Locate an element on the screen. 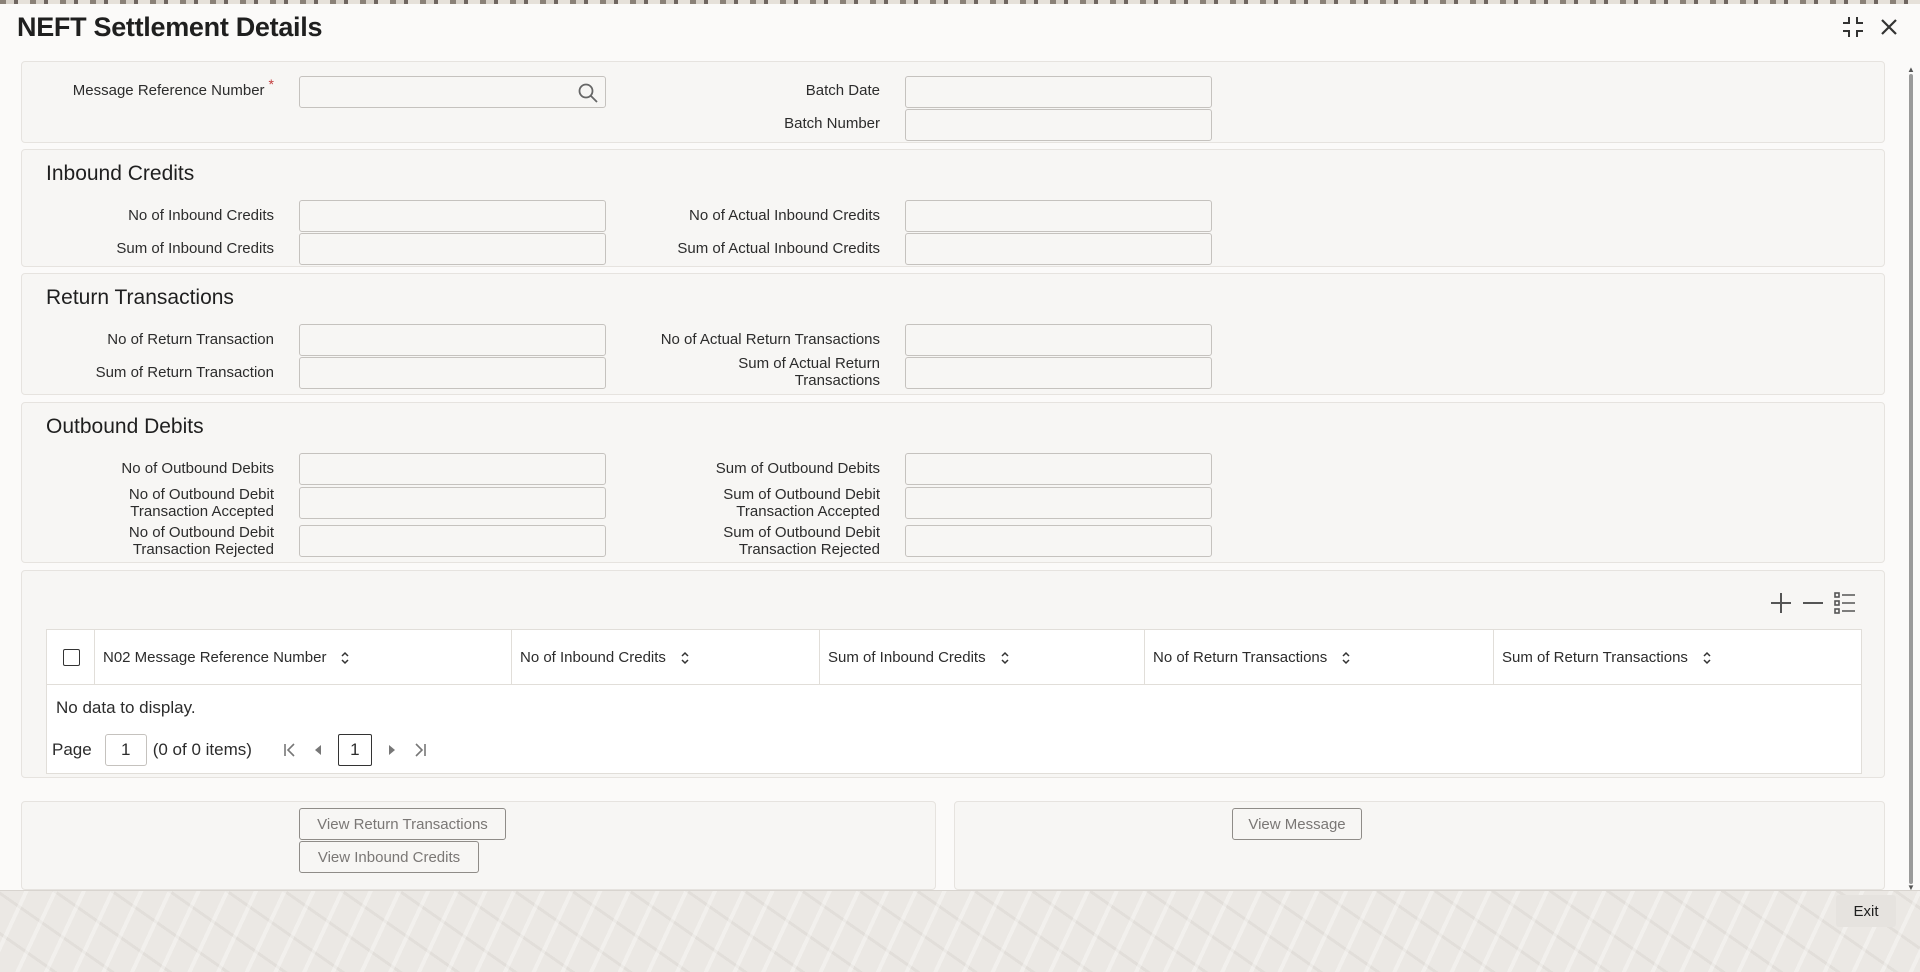  no-inbound-credits-input is located at coordinates (452, 216).